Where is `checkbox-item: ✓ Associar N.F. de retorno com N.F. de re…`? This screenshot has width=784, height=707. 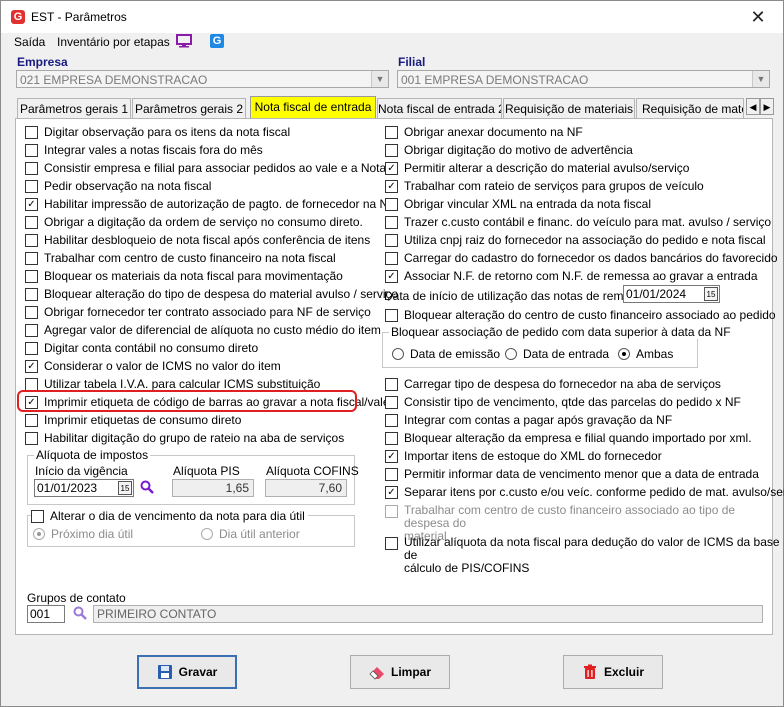
checkbox-item: ✓ Associar N.F. de retorno com N.F. de re… is located at coordinates (571, 276).